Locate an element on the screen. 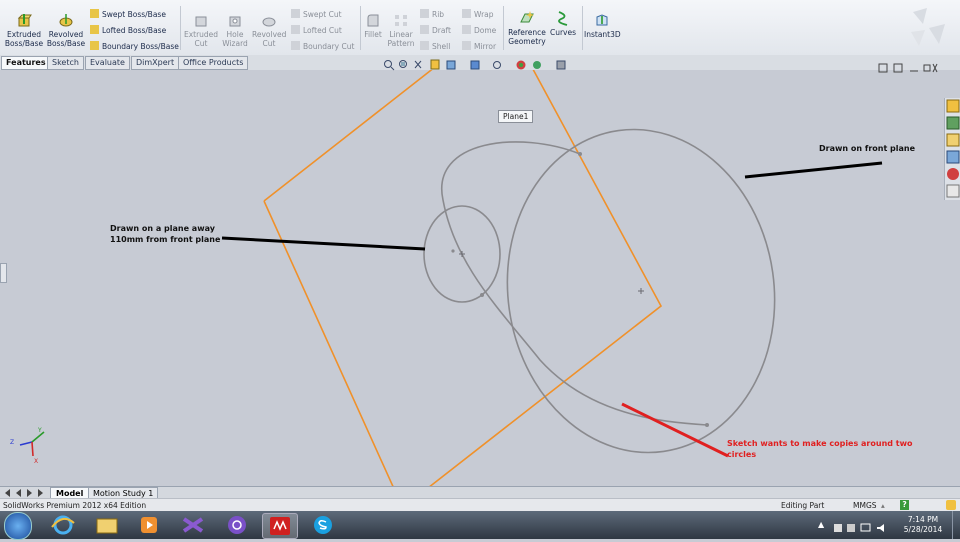 Image resolution: width=960 pixels, height=542 pixels. curve-end-point is located at coordinates (707, 425).